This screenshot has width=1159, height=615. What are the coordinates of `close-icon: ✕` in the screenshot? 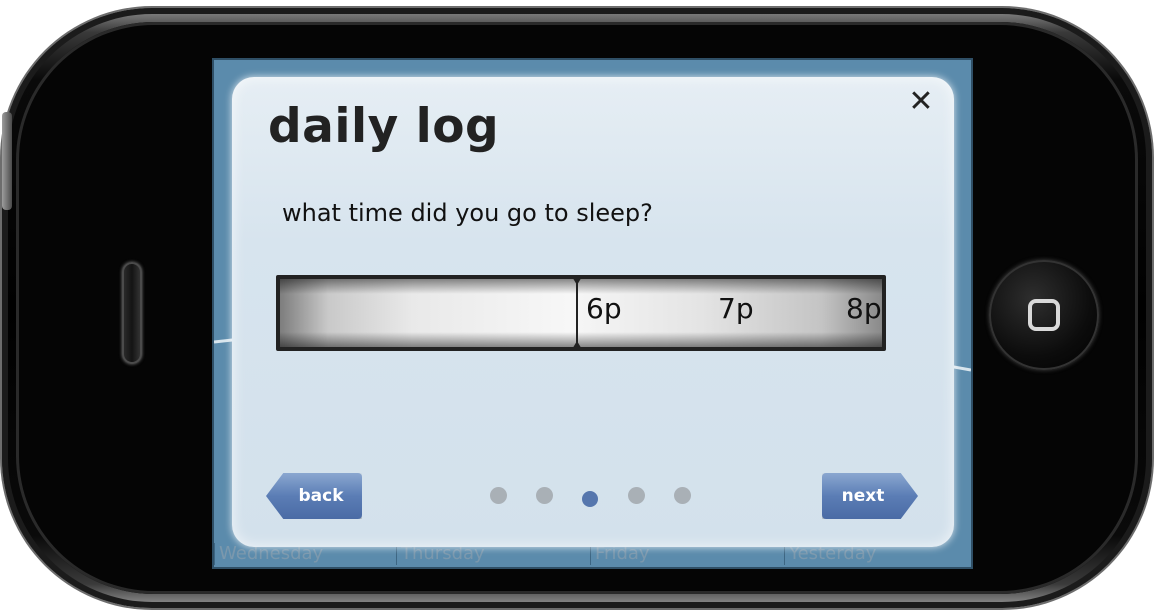 It's located at (921, 102).